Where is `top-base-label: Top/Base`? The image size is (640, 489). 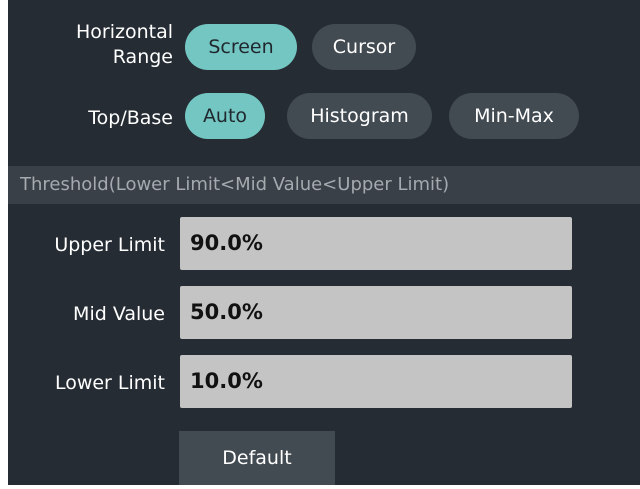
top-base-label: Top/Base is located at coordinates (130, 118).